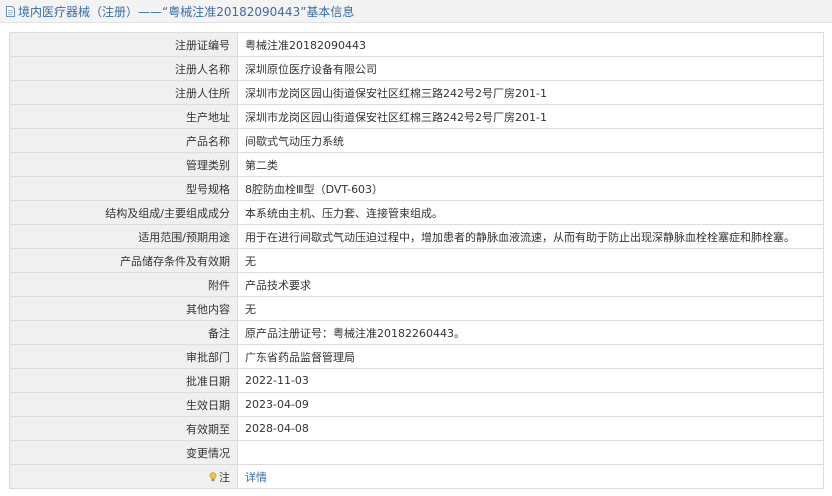  What do you see at coordinates (123, 212) in the screenshot?
I see `field-label: 结构及组成/主要组成成分` at bounding box center [123, 212].